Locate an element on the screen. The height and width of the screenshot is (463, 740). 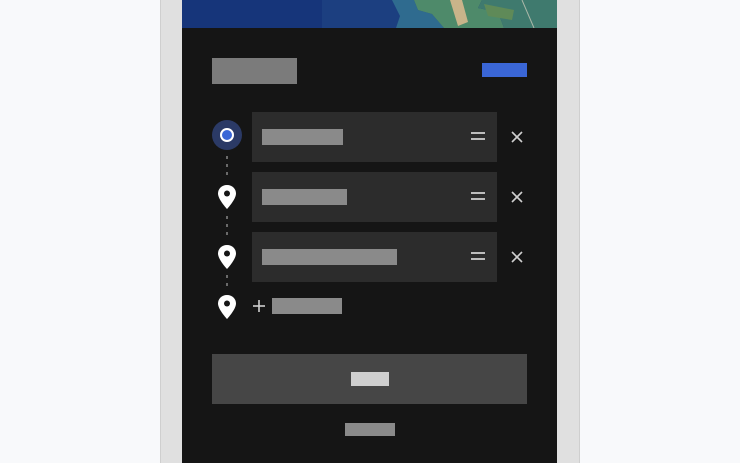
map-tiles is located at coordinates (369, 14).